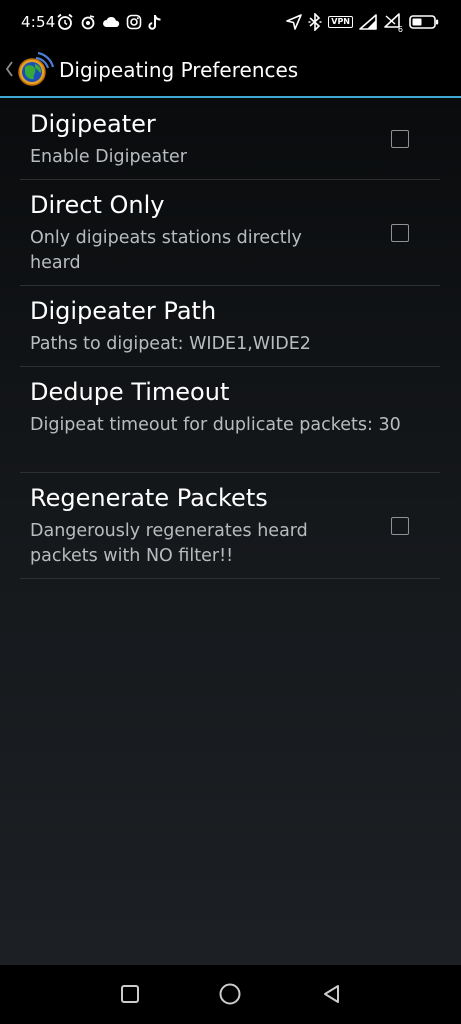  I want to click on app-logo-icon, so click(34, 72).